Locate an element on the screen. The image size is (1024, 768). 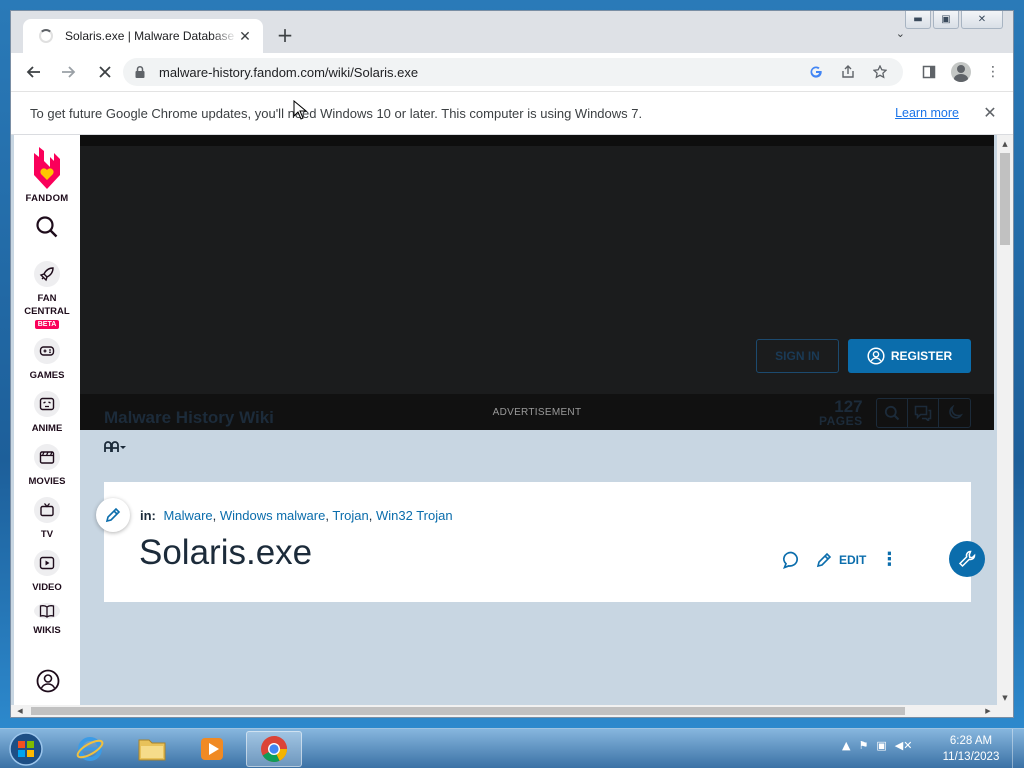
minimize-button: ▬ is located at coordinates (918, 20).